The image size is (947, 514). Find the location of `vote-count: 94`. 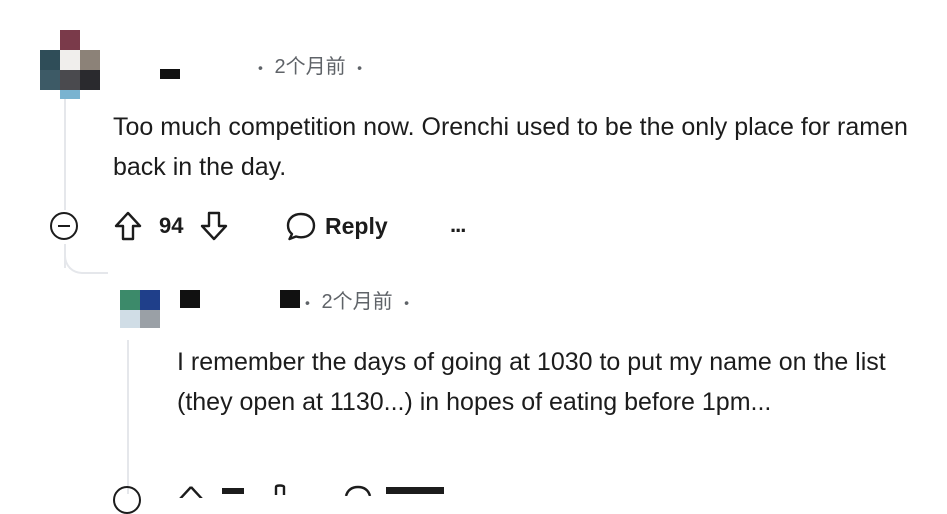

vote-count: 94 is located at coordinates (171, 225).